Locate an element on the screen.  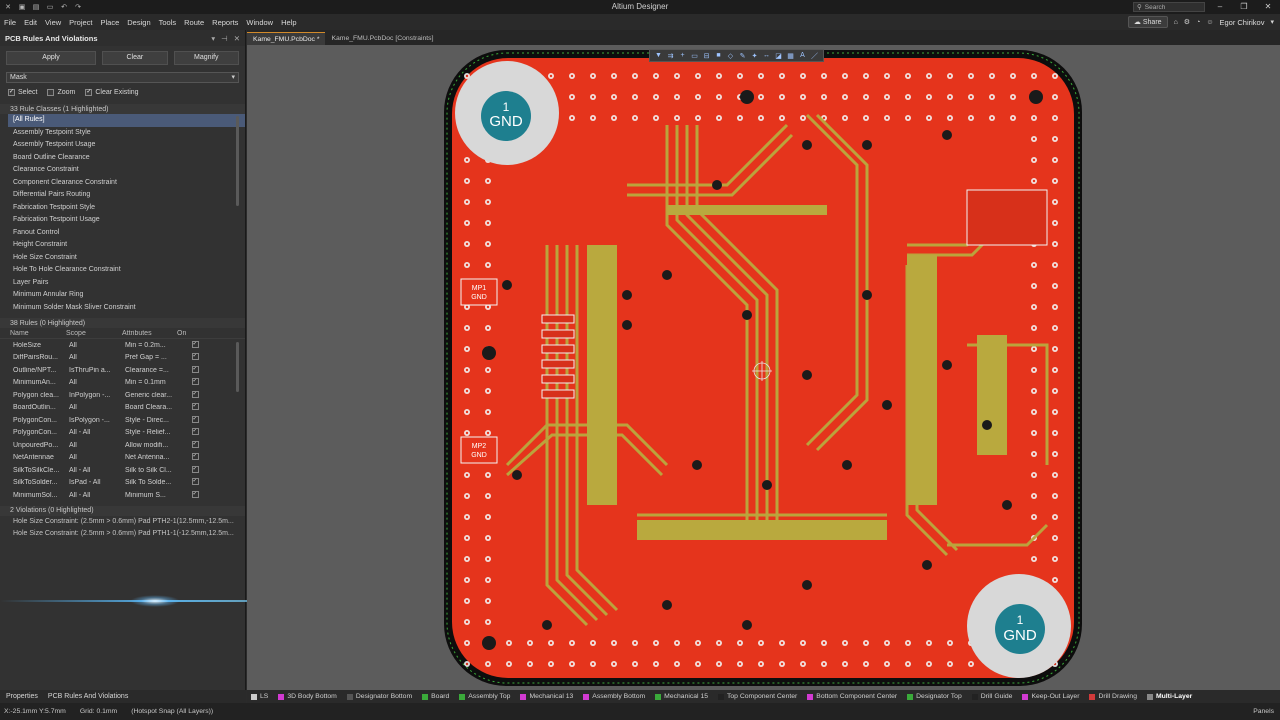
redo-icon: ↷ is located at coordinates (78, 7).